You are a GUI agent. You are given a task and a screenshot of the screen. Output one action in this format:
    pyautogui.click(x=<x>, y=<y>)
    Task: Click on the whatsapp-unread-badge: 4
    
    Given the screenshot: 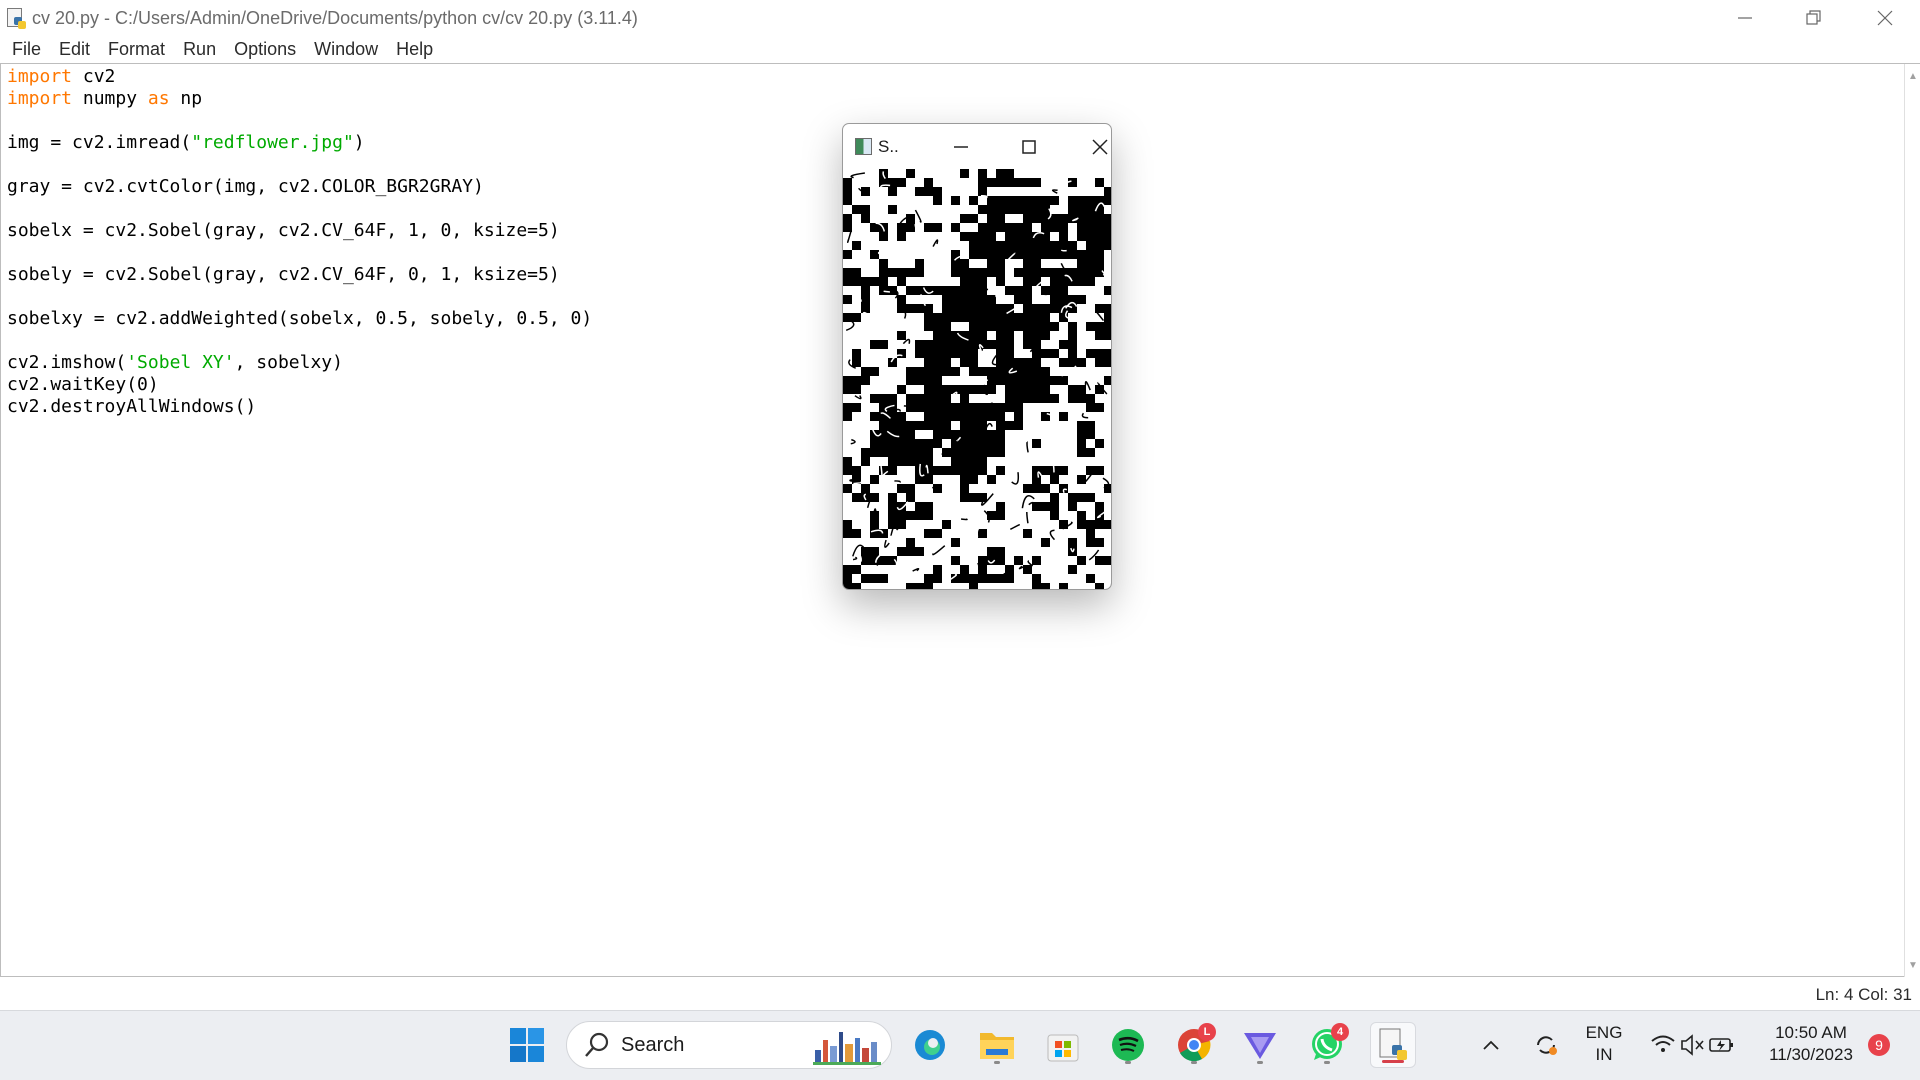 What is the action you would take?
    pyautogui.click(x=1340, y=1032)
    